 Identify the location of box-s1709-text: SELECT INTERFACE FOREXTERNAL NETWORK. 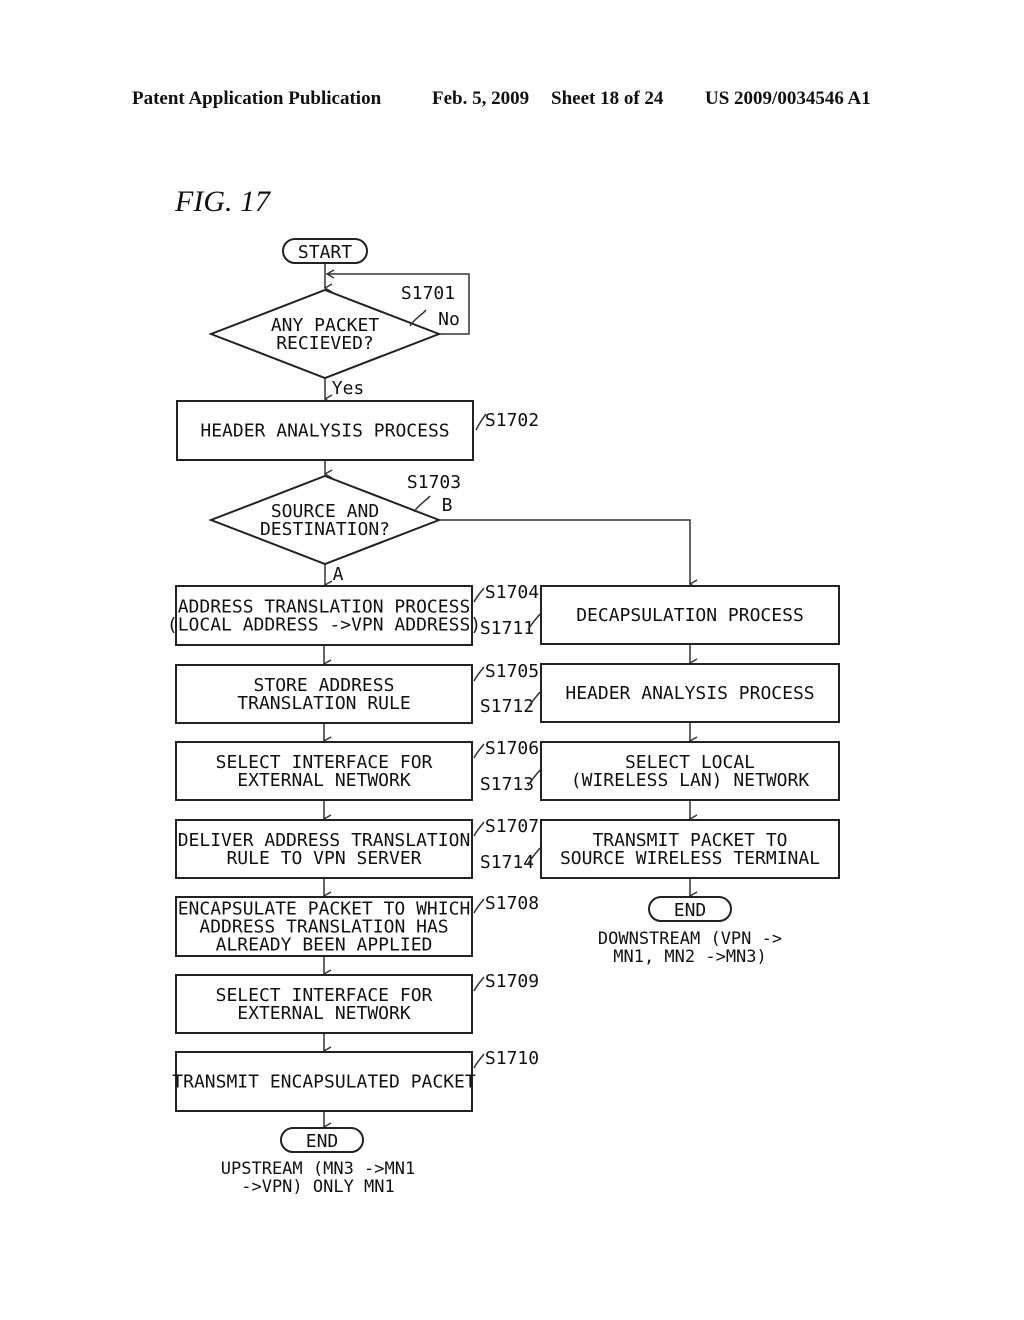
(324, 1004).